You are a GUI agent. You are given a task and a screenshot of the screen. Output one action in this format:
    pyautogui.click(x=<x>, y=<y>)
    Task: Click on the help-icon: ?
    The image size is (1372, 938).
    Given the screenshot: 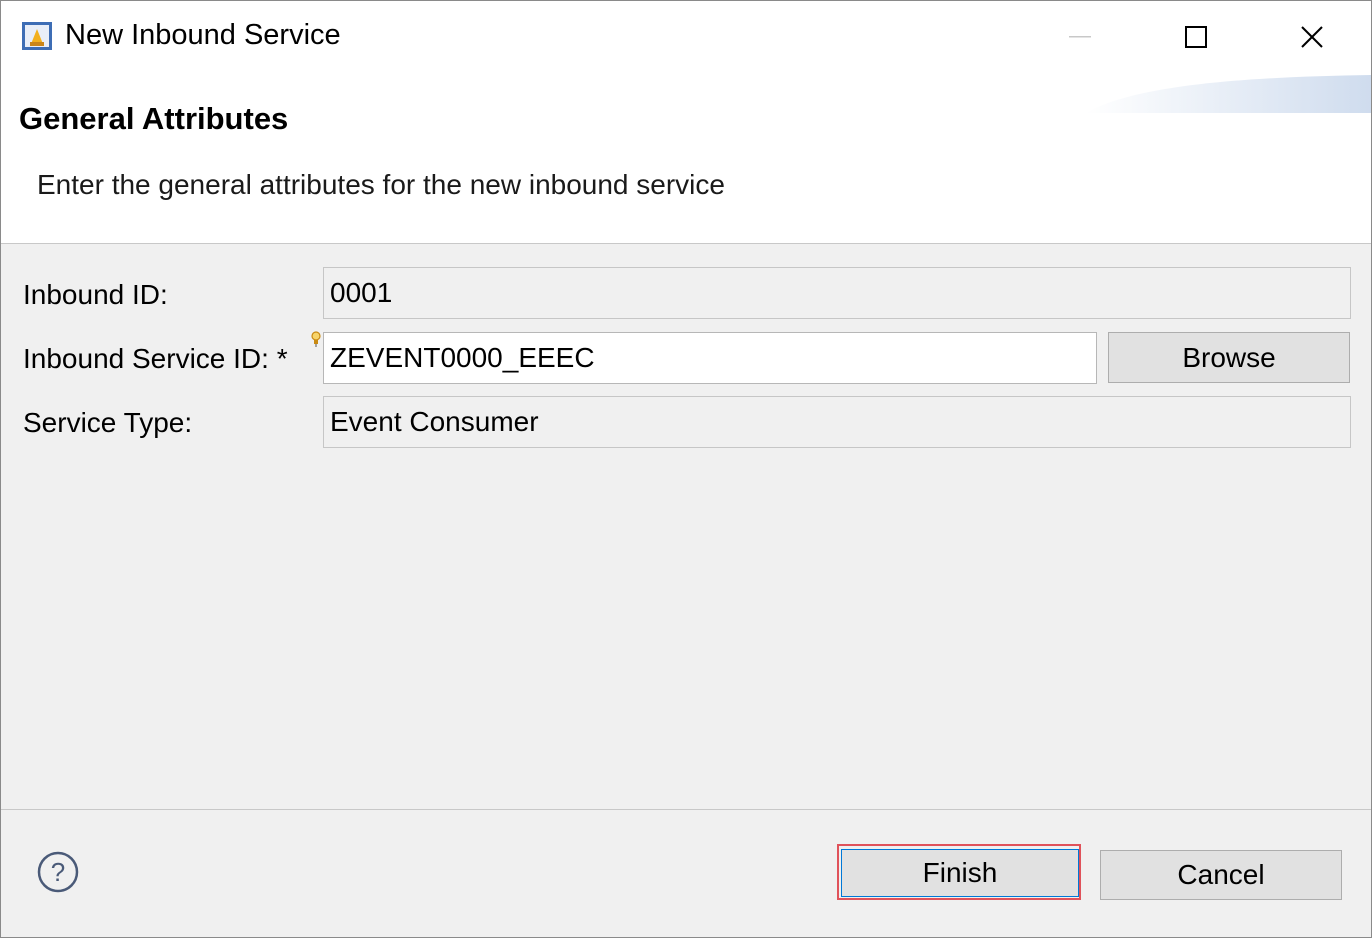 What is the action you would take?
    pyautogui.click(x=58, y=872)
    